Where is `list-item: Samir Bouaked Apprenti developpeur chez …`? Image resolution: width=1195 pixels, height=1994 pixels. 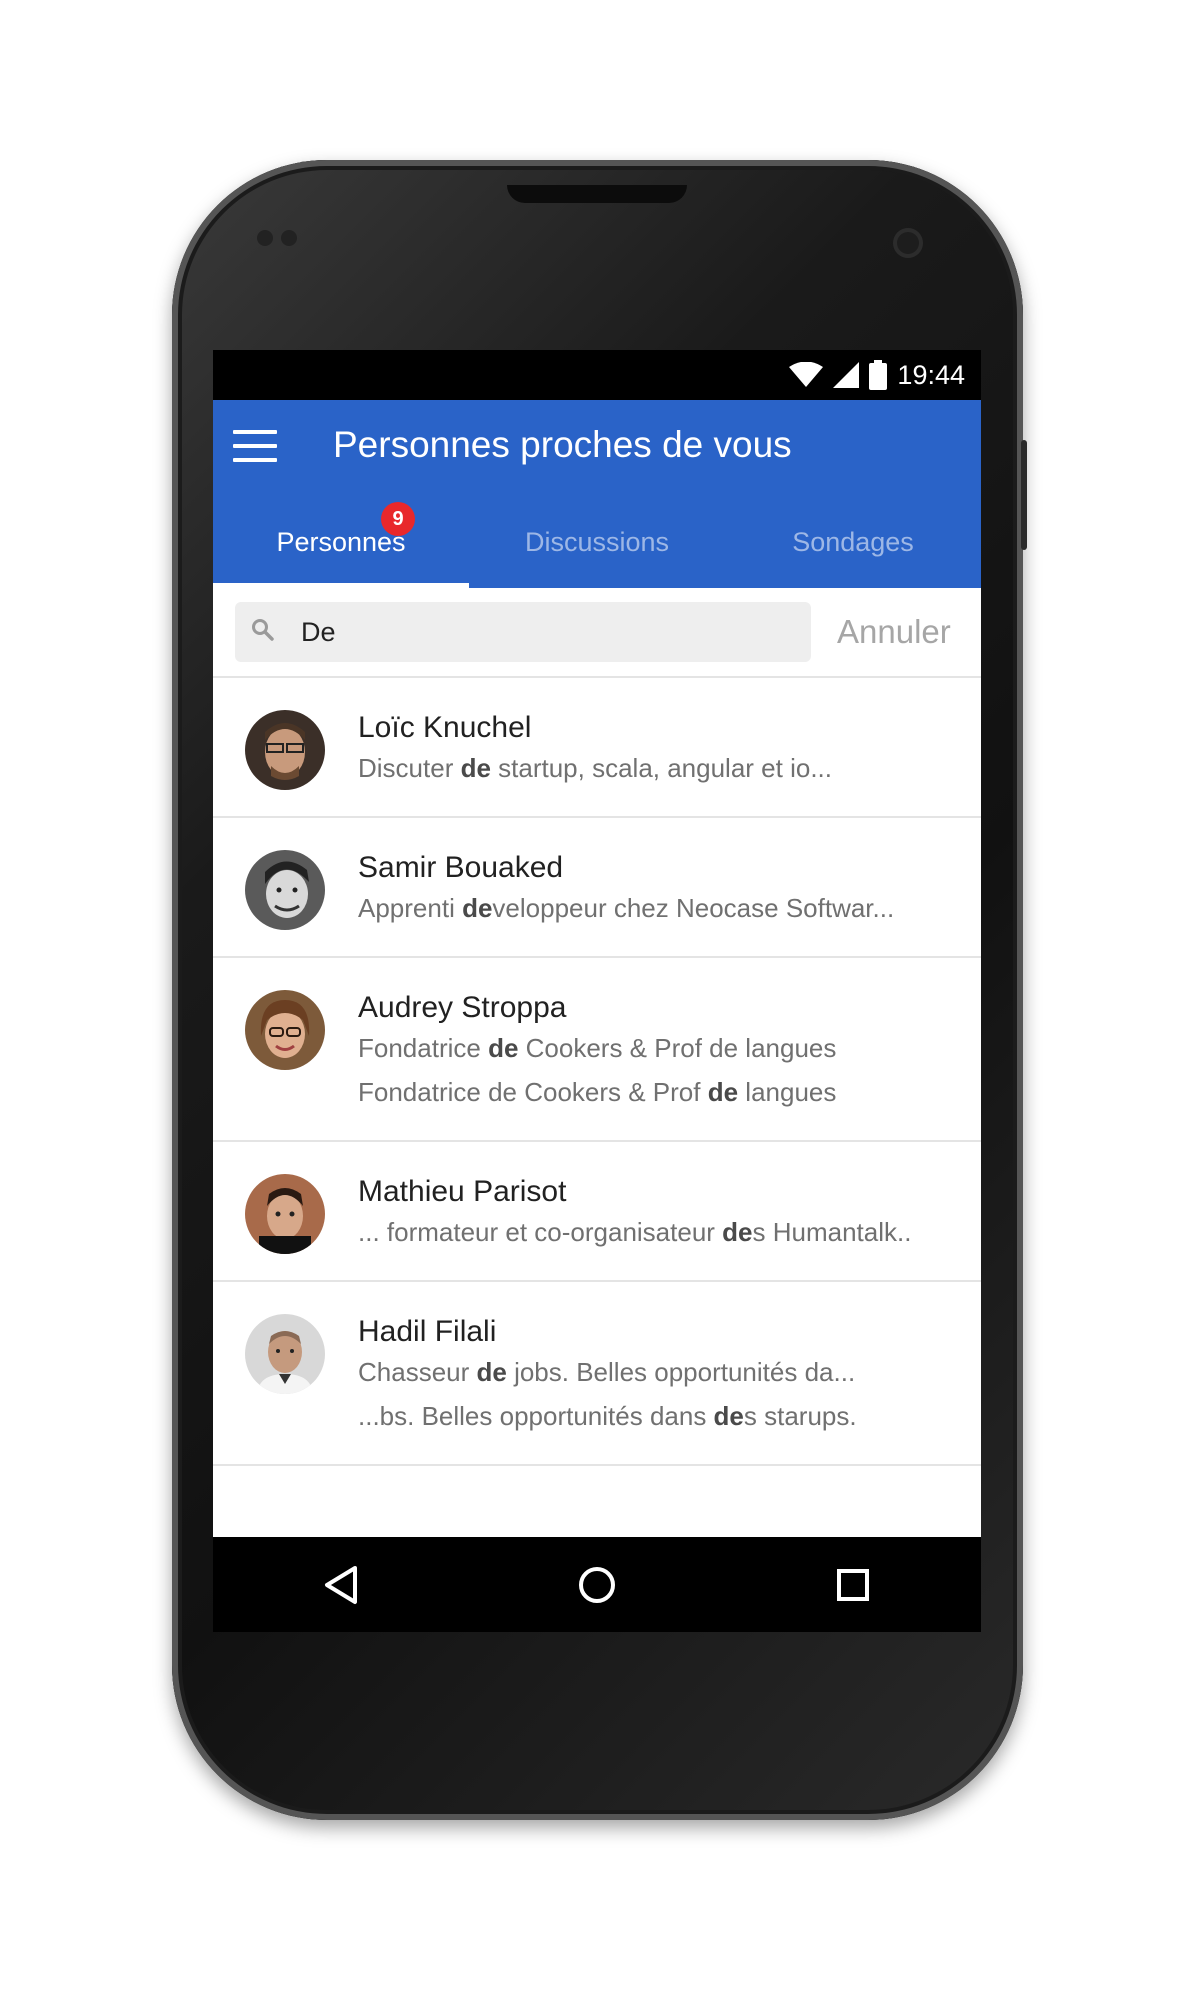
list-item: Samir Bouaked Apprenti developpeur chez … is located at coordinates (597, 888).